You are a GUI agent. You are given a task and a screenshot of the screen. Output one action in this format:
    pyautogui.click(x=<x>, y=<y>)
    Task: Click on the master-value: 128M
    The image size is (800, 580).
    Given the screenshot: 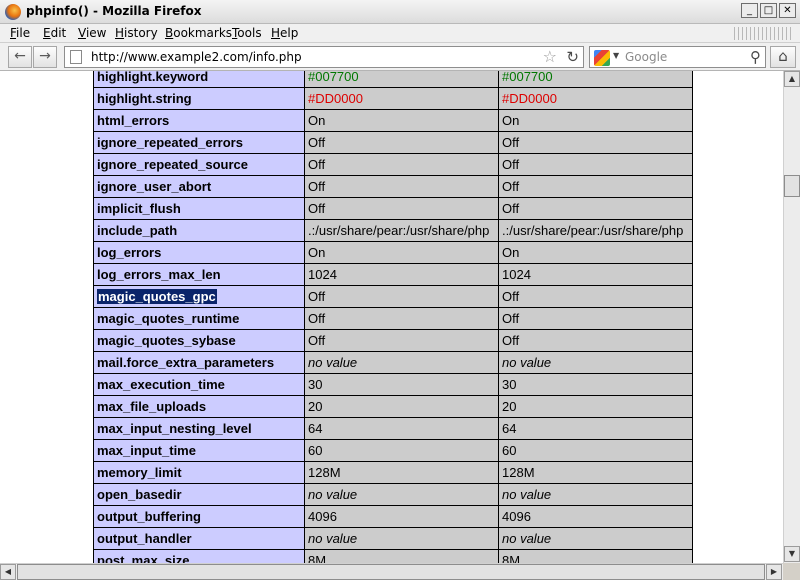 What is the action you would take?
    pyautogui.click(x=518, y=472)
    